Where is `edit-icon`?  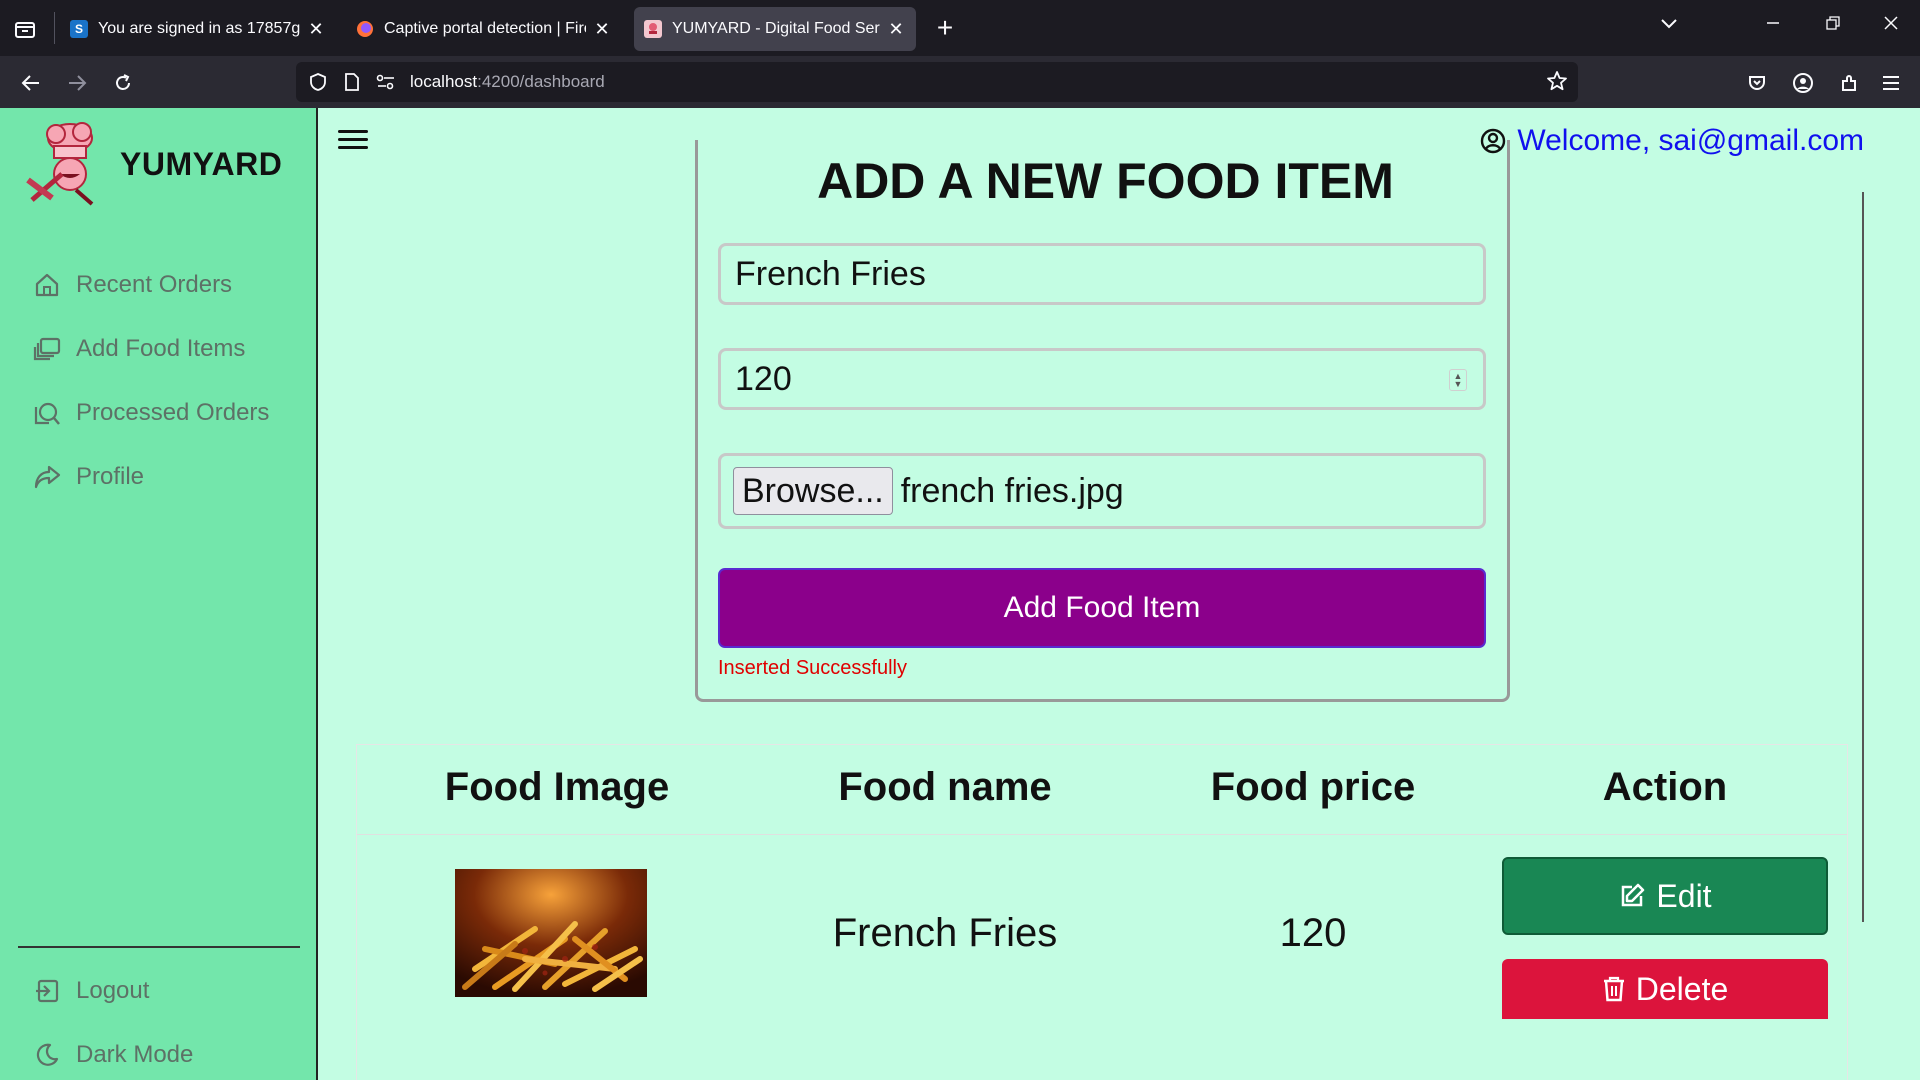 edit-icon is located at coordinates (1633, 895).